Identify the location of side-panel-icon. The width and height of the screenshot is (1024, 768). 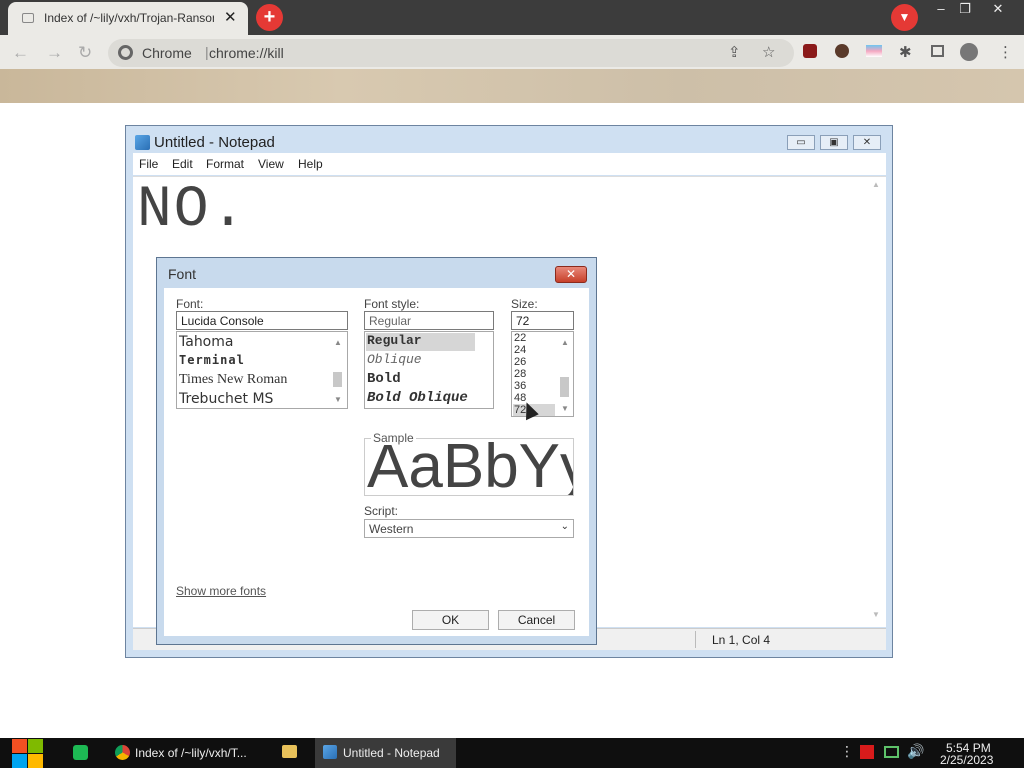
(937, 51).